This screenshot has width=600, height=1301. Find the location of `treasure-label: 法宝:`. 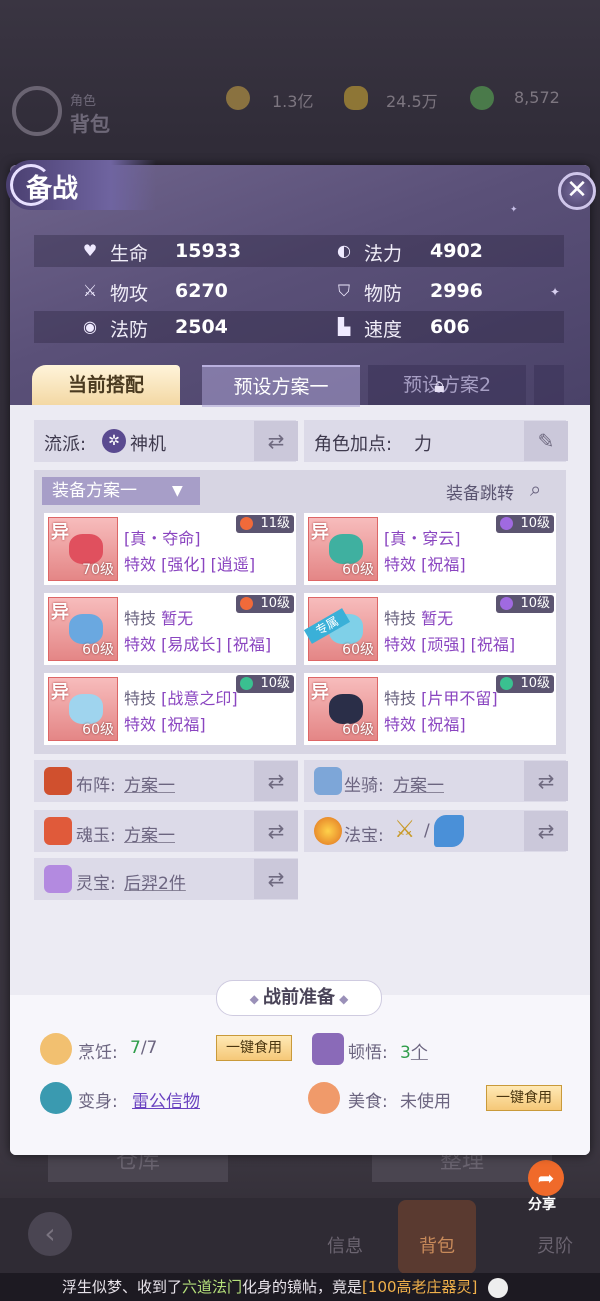

treasure-label: 法宝: is located at coordinates (364, 836).